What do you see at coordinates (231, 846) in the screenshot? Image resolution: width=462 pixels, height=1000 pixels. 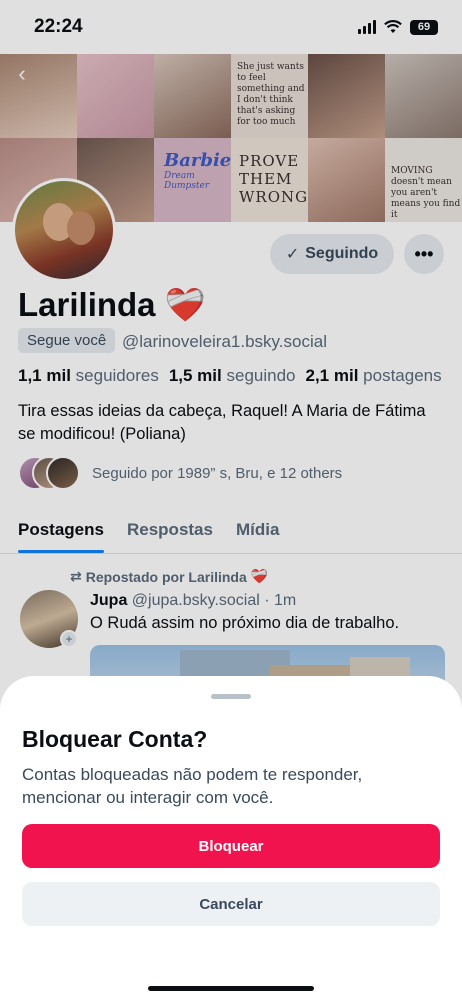 I see `block-button: Bloquear` at bounding box center [231, 846].